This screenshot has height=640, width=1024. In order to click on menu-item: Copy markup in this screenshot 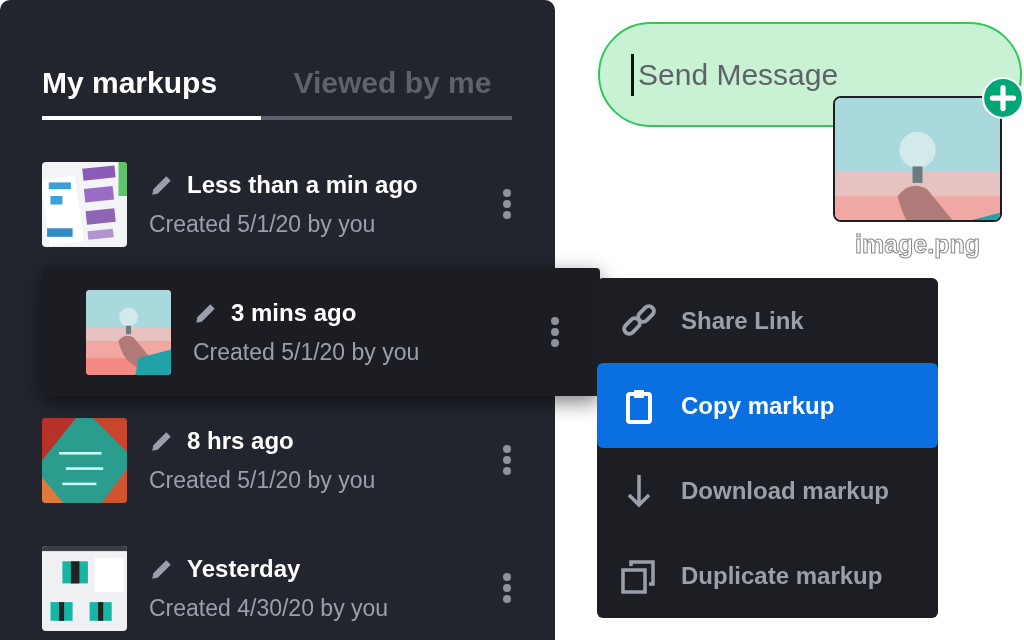, I will do `click(767, 405)`.